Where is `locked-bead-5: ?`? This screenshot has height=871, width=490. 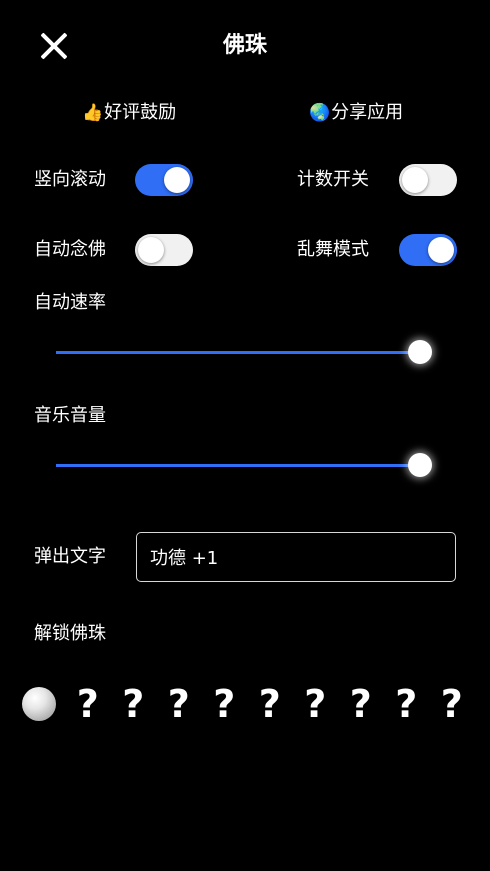 locked-bead-5: ? is located at coordinates (270, 704).